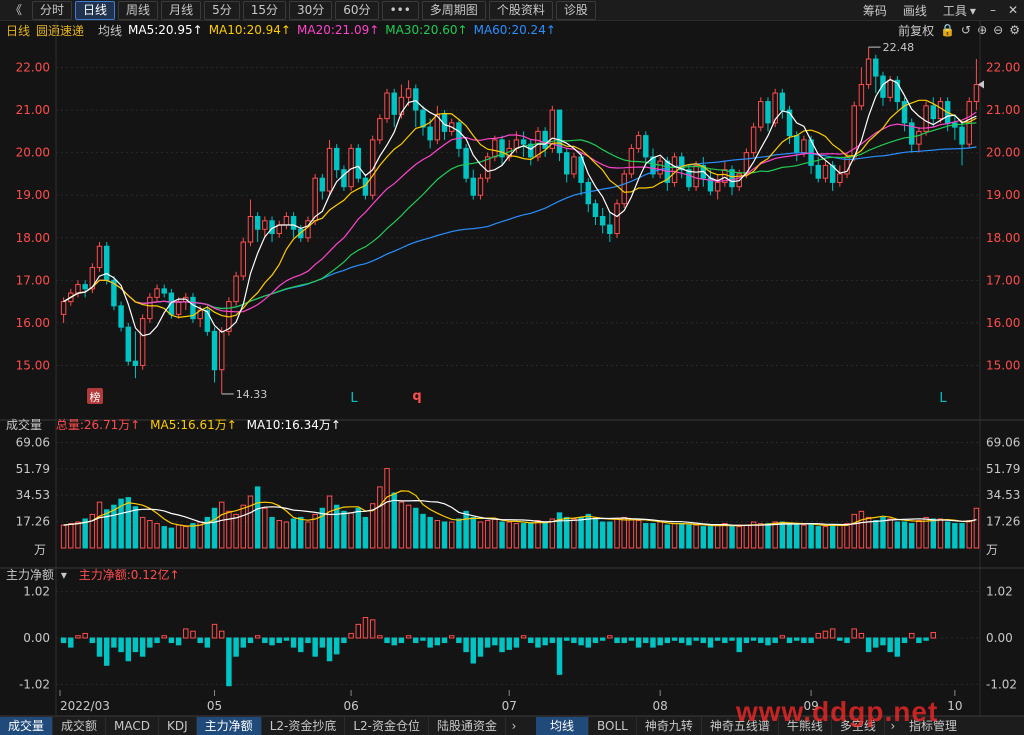 The image size is (1024, 735). What do you see at coordinates (453, 10) in the screenshot?
I see `multi-period-button: 多周期图` at bounding box center [453, 10].